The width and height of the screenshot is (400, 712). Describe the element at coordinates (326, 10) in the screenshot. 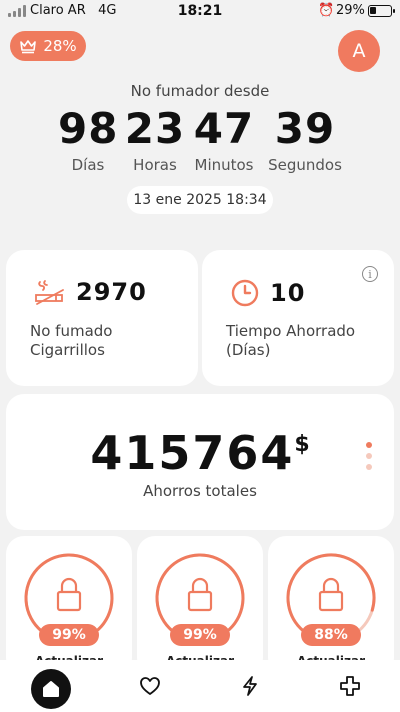

I see `alarm-icon: ⏰` at that location.